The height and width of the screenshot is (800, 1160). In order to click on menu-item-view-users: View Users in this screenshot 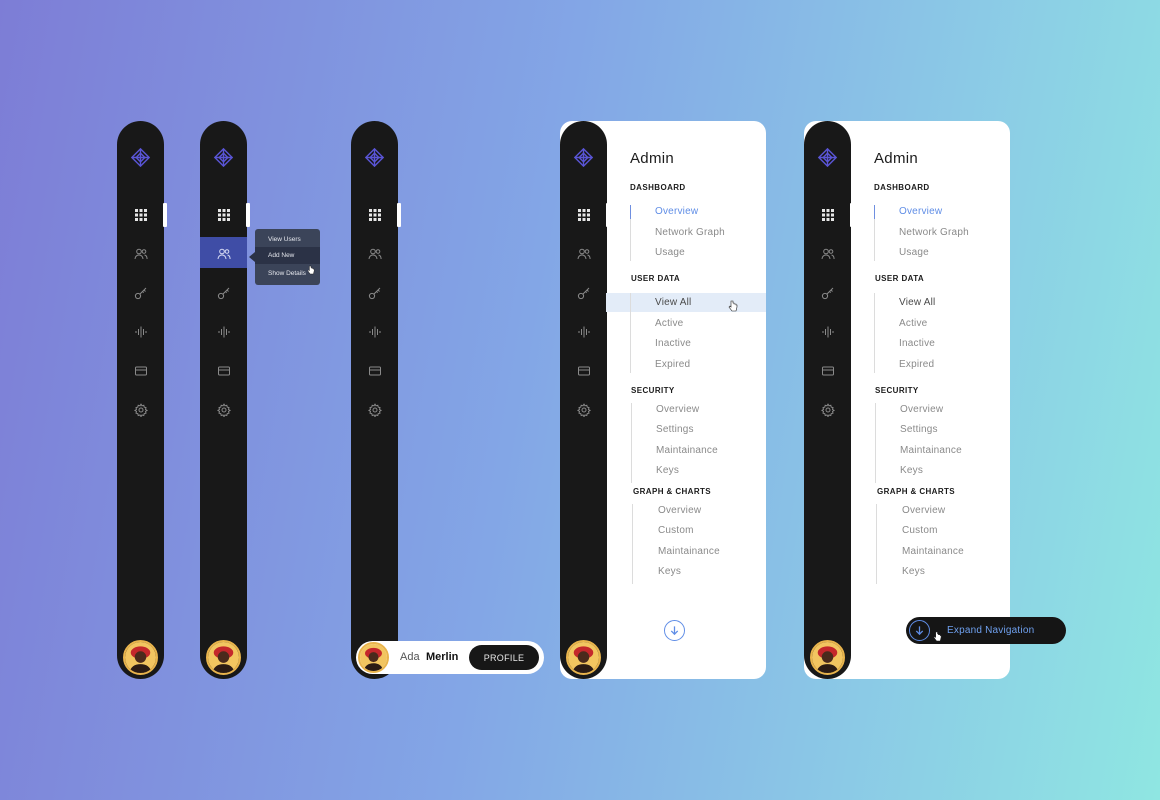, I will do `click(284, 239)`.